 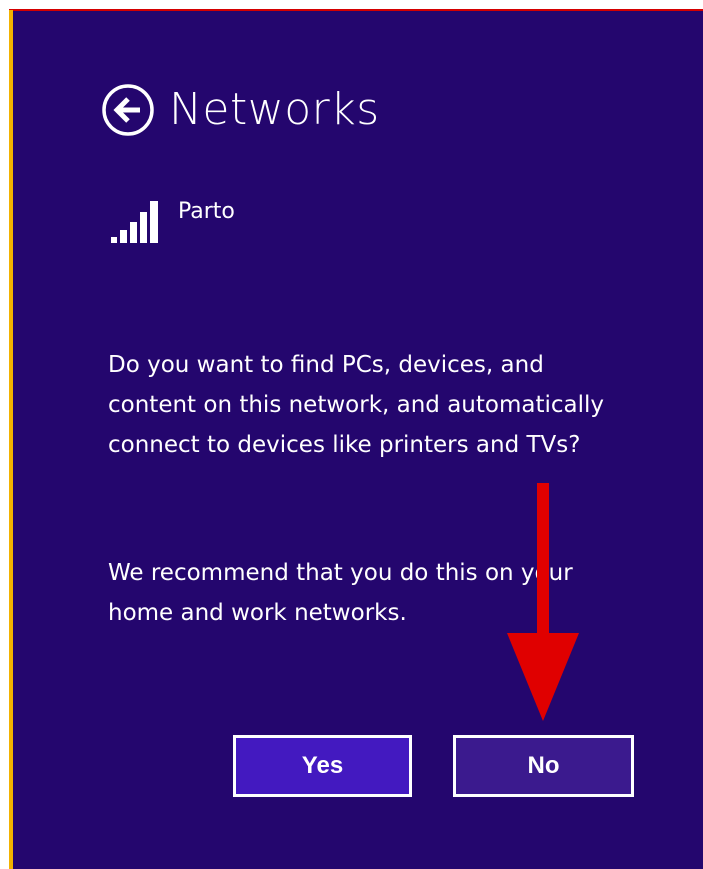 I want to click on panel-header: Networks, so click(x=240, y=110).